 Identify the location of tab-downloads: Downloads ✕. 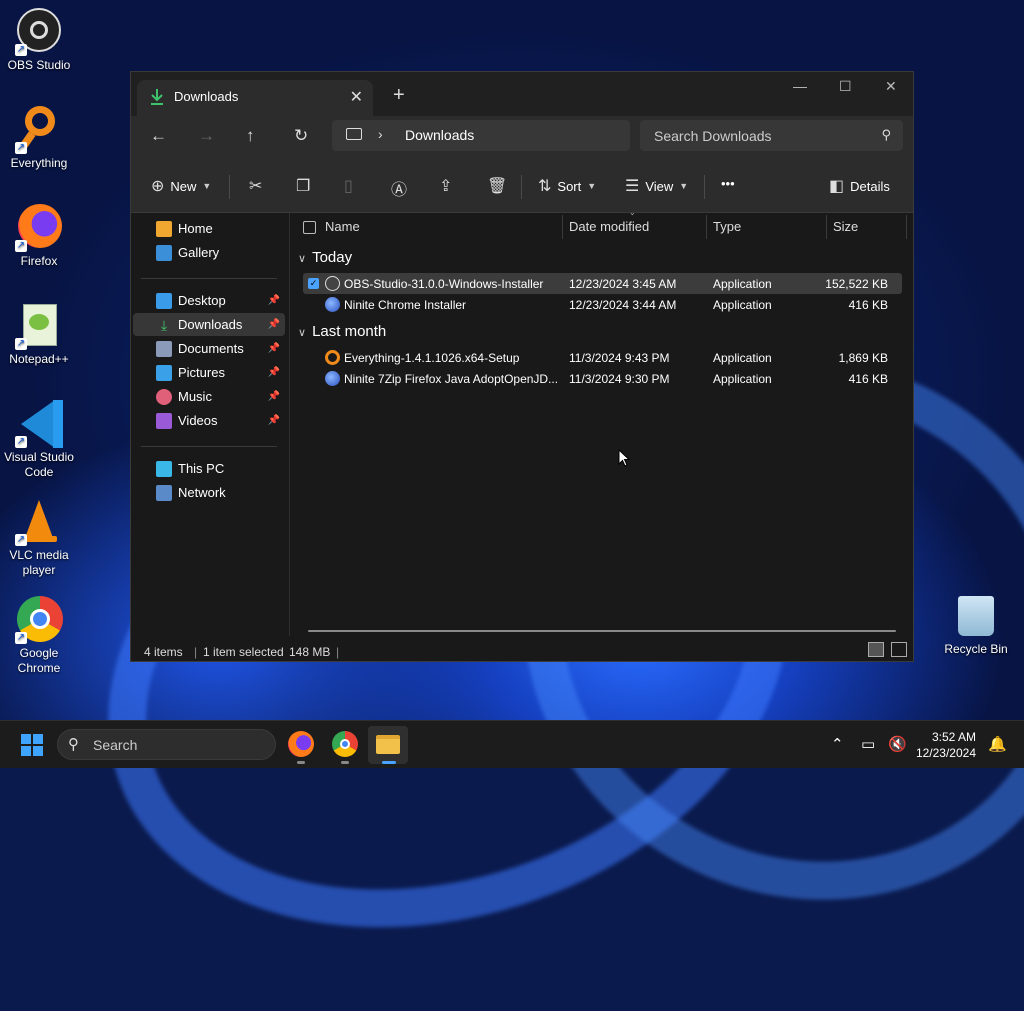
(255, 98).